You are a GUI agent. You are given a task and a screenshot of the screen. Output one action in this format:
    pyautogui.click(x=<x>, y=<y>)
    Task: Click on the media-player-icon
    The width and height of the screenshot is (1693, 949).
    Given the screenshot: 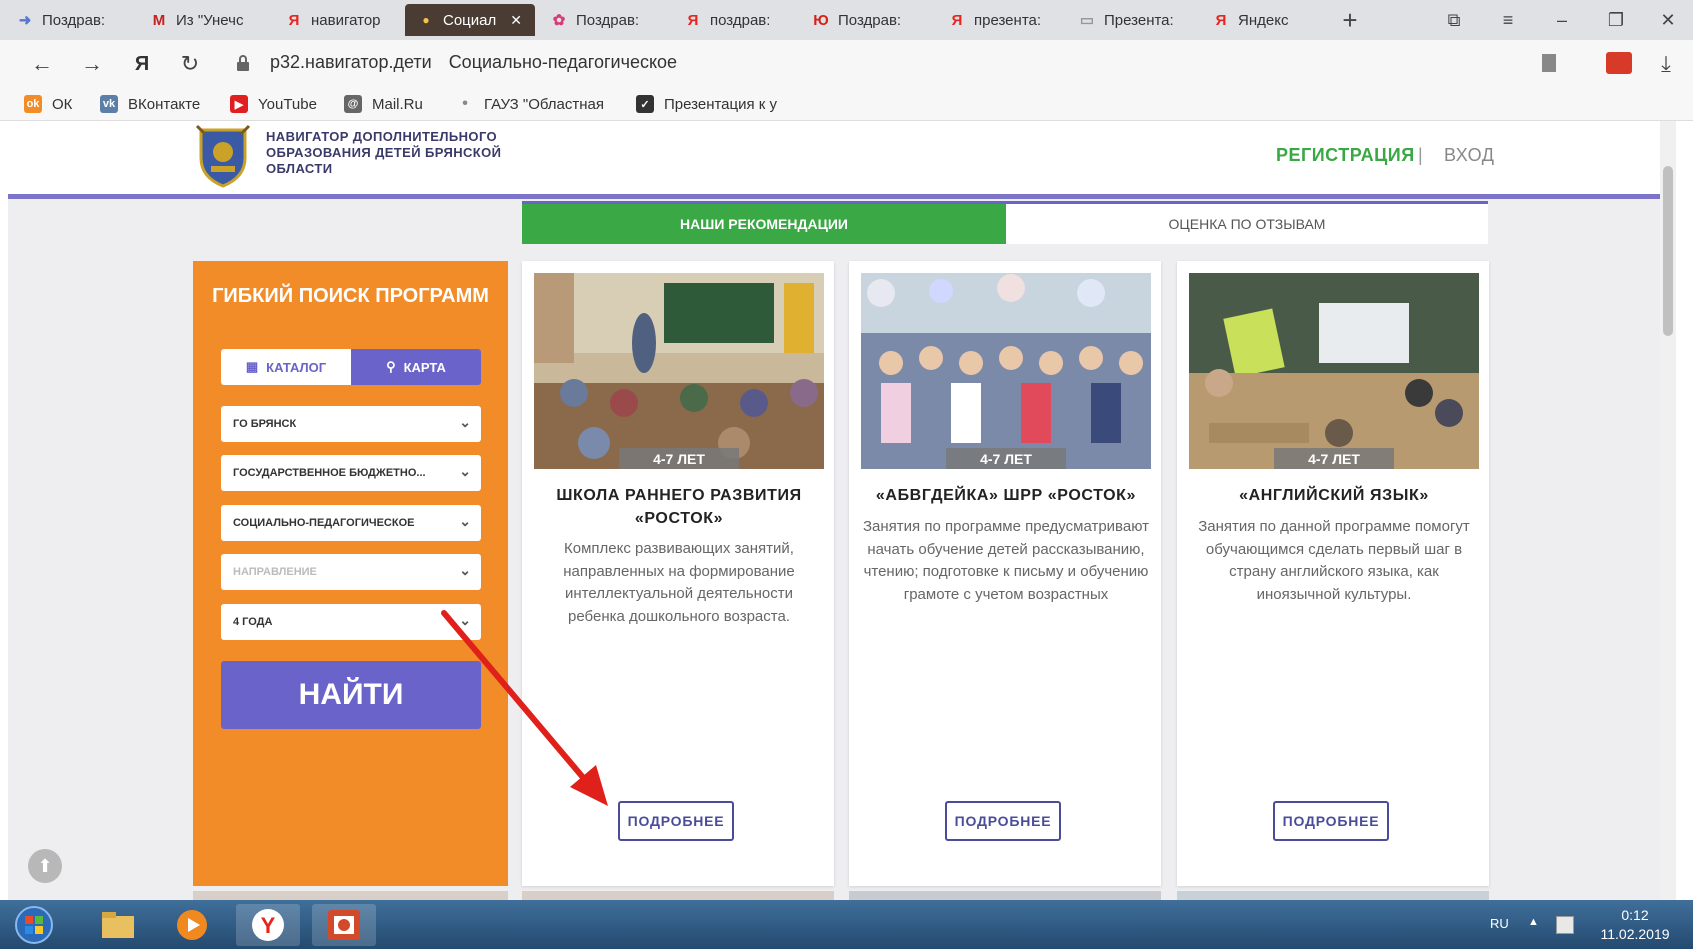 What is the action you would take?
    pyautogui.click(x=192, y=925)
    